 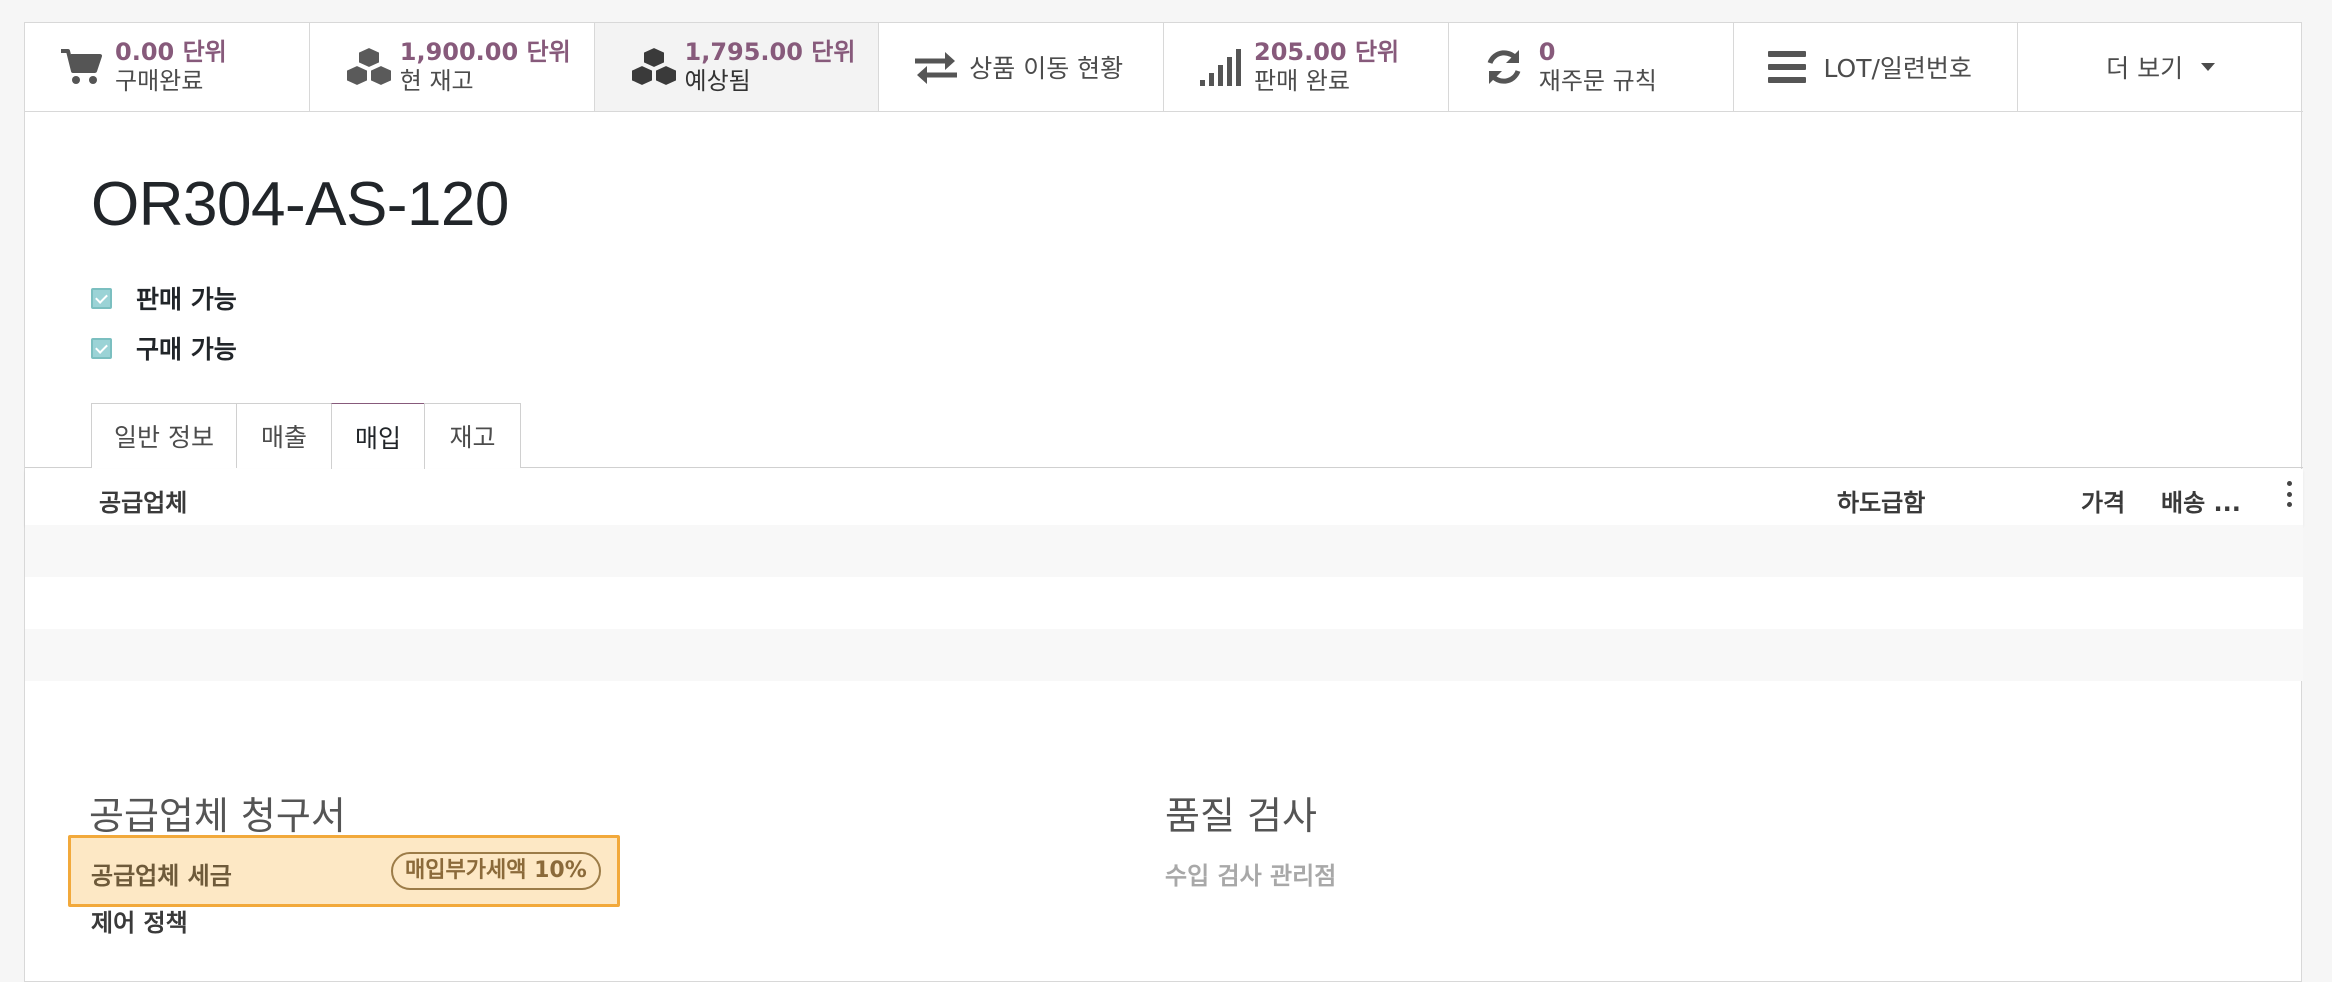 I want to click on reordering-rules-smart-button: 0 재주문 규칙, so click(x=1591, y=67).